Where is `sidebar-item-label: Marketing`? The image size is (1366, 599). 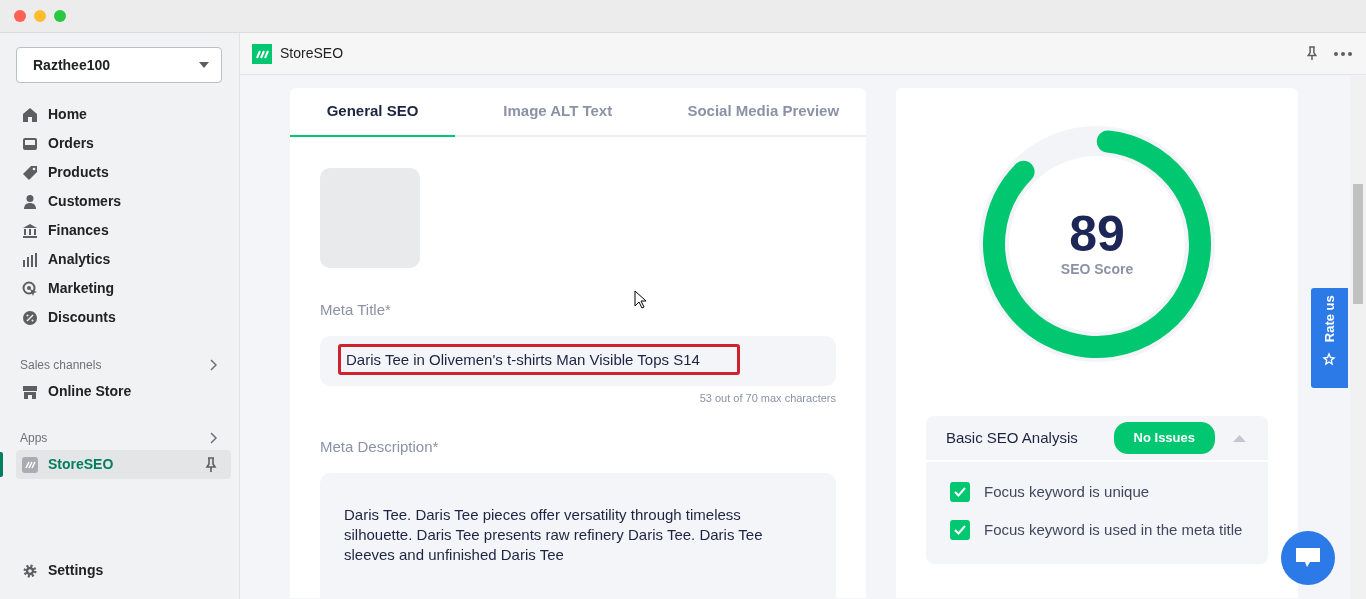 sidebar-item-label: Marketing is located at coordinates (82, 288).